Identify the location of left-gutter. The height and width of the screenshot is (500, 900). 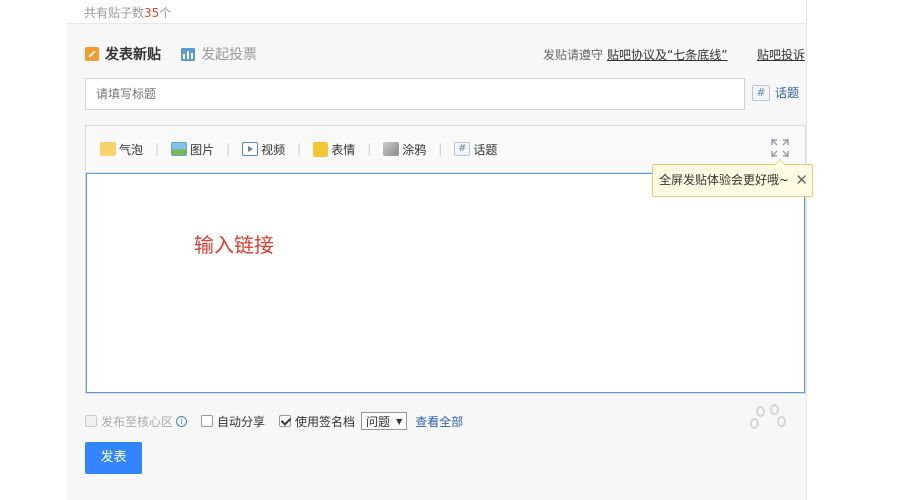
(33, 250).